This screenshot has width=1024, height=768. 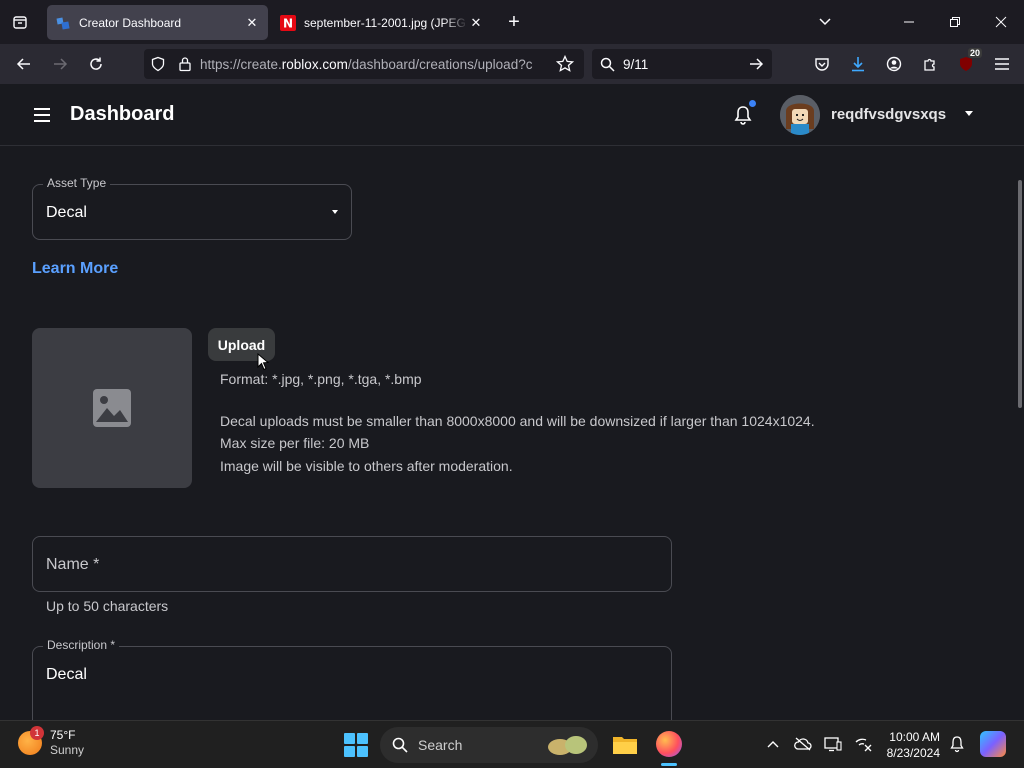 I want to click on clock-time: 10:00 AM, so click(x=914, y=737).